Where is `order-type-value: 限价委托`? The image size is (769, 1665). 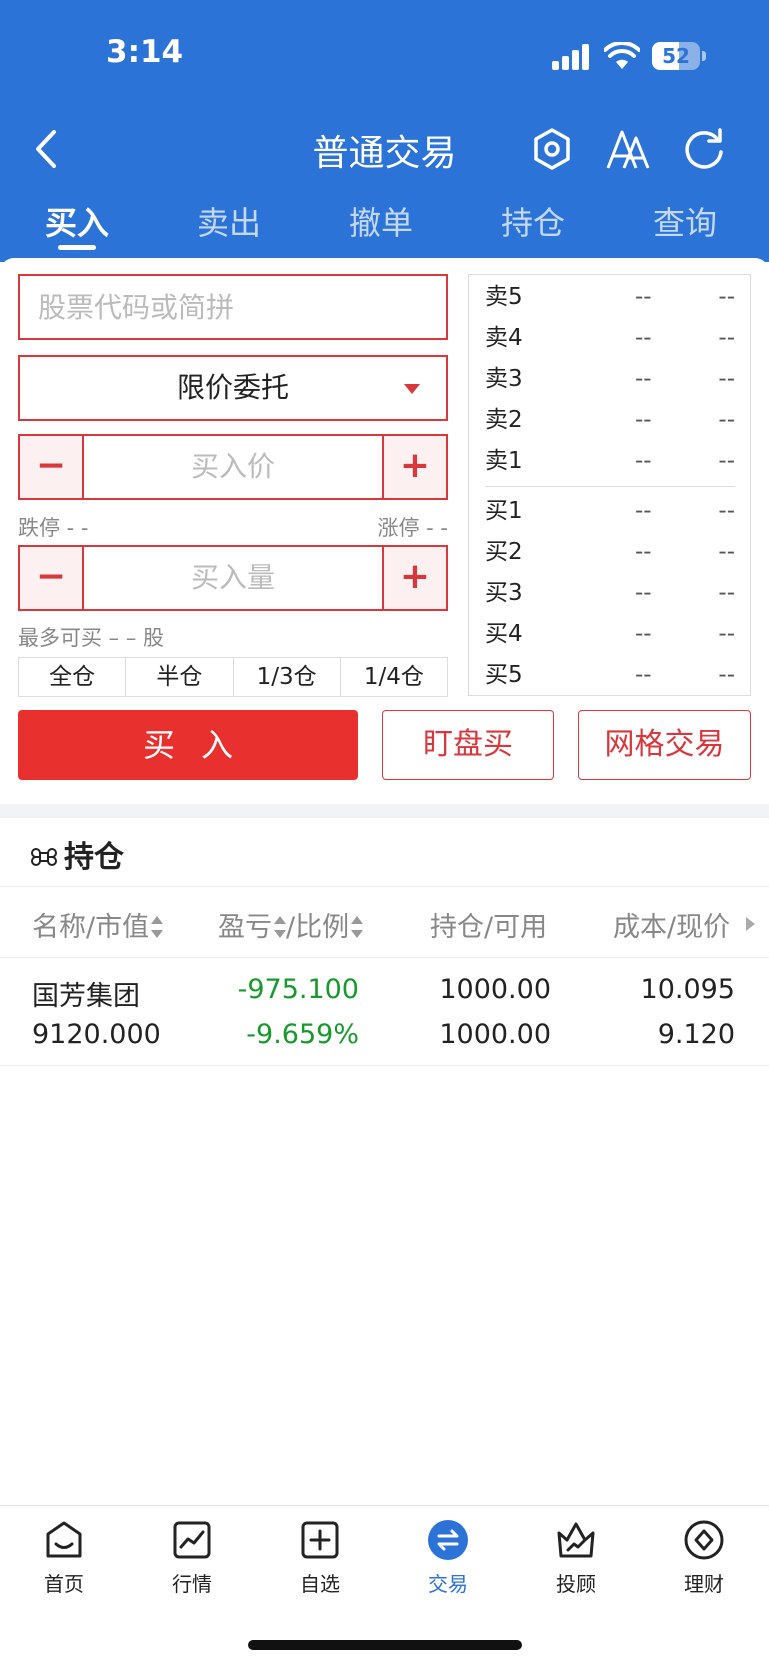
order-type-value: 限价委托 is located at coordinates (232, 387).